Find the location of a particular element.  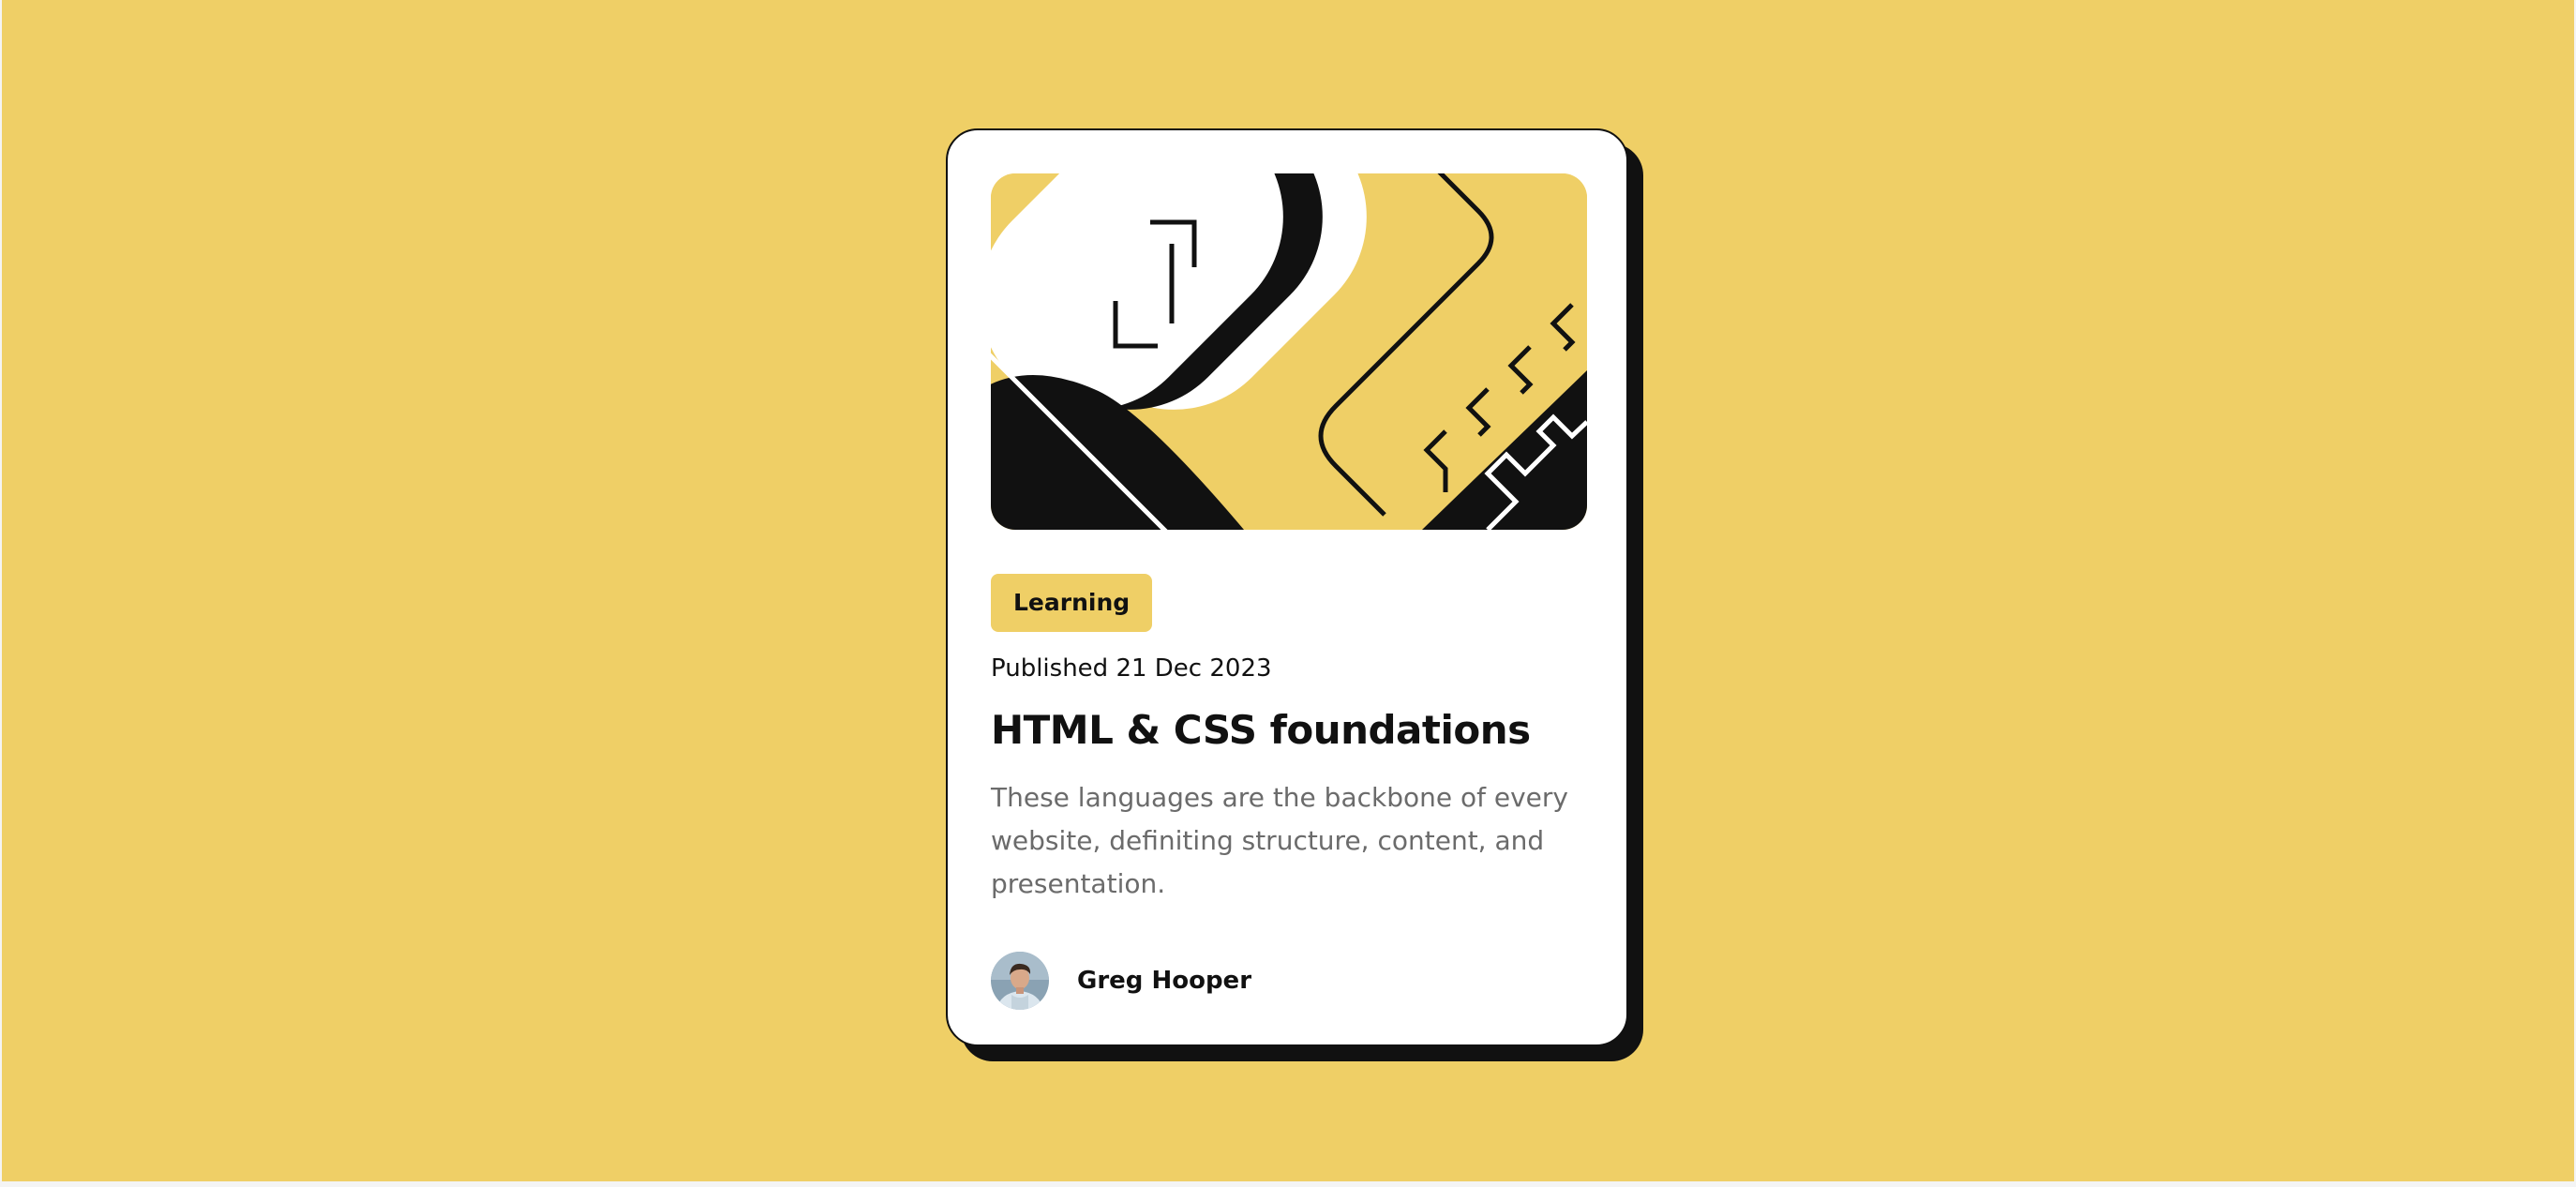

author-name: Greg Hooper is located at coordinates (1164, 981).